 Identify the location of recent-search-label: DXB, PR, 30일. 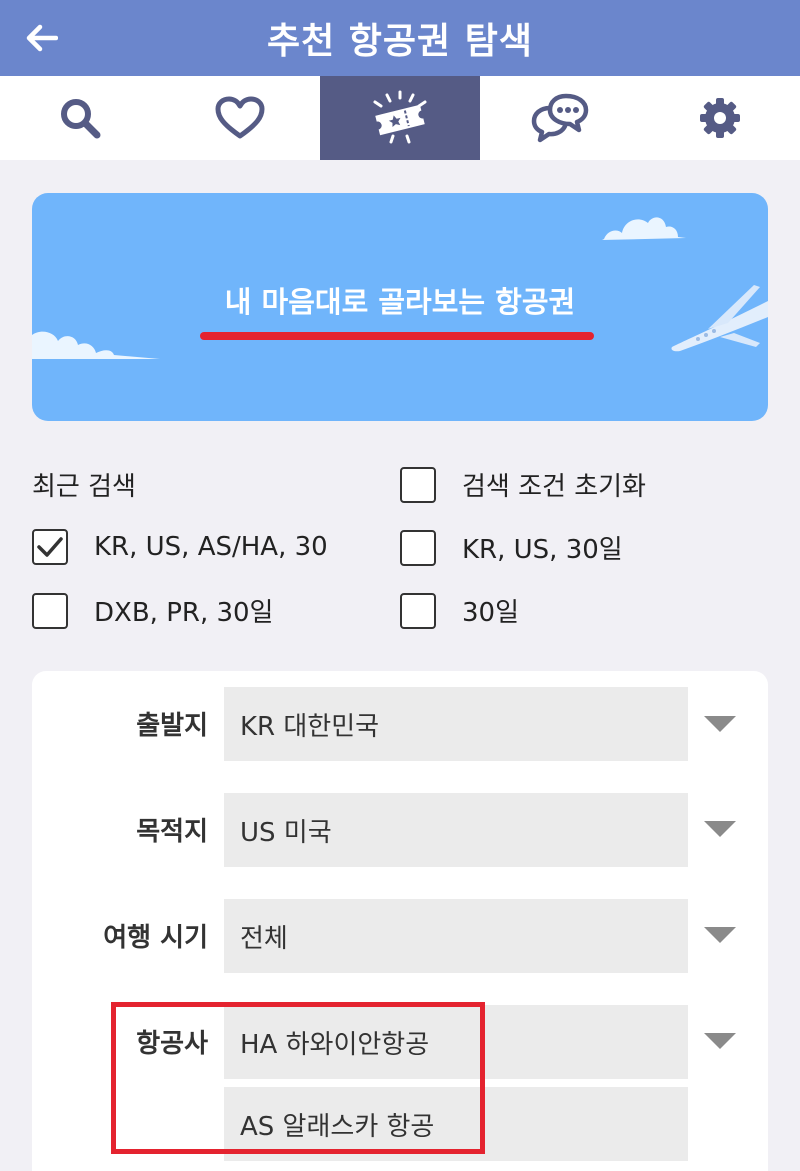
(184, 613).